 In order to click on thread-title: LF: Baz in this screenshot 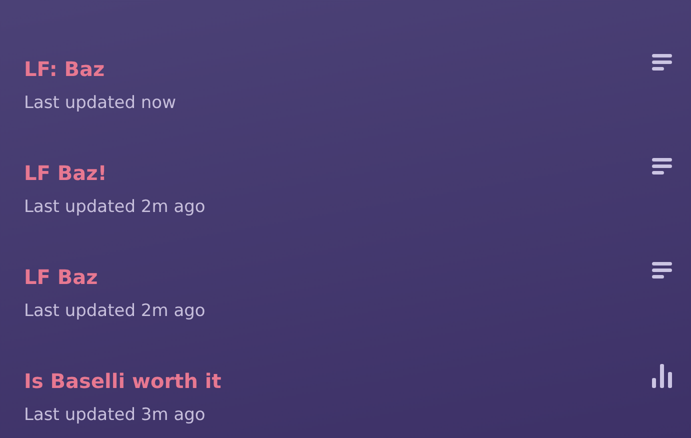, I will do `click(65, 69)`.